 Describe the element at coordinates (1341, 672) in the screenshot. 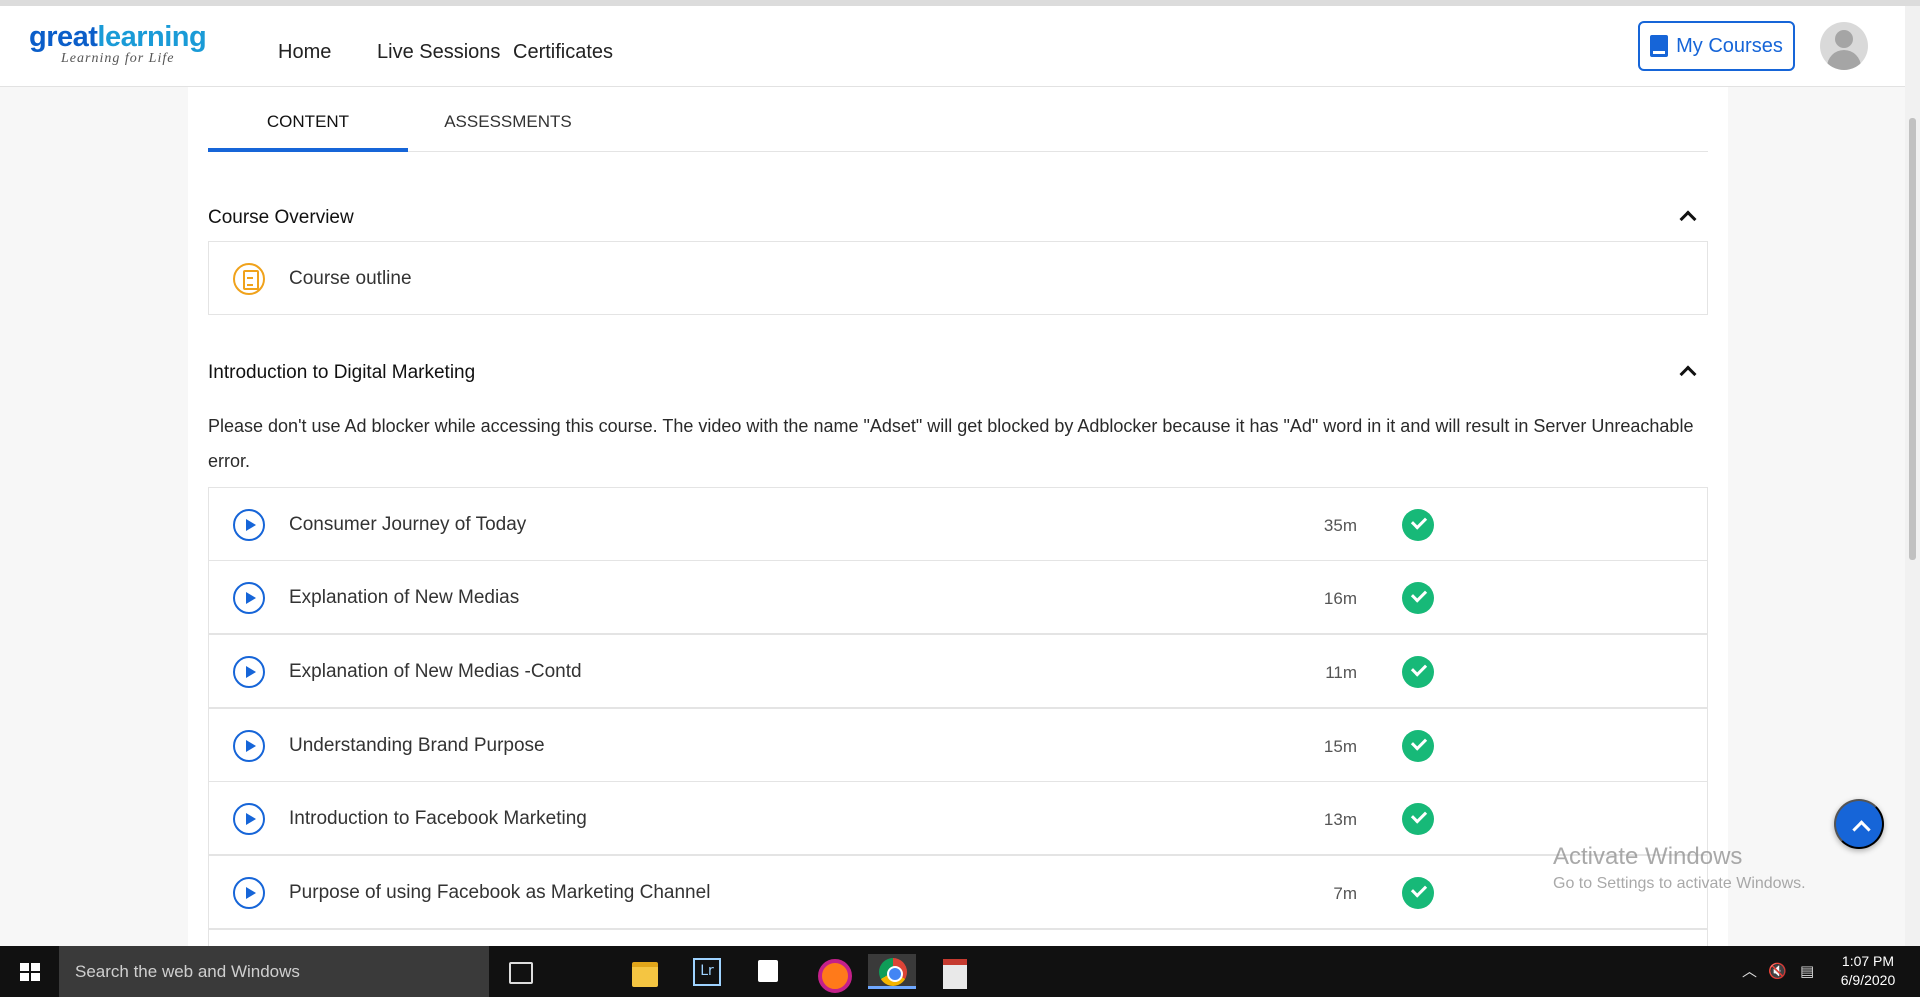

I see `item-duration: 11m` at that location.